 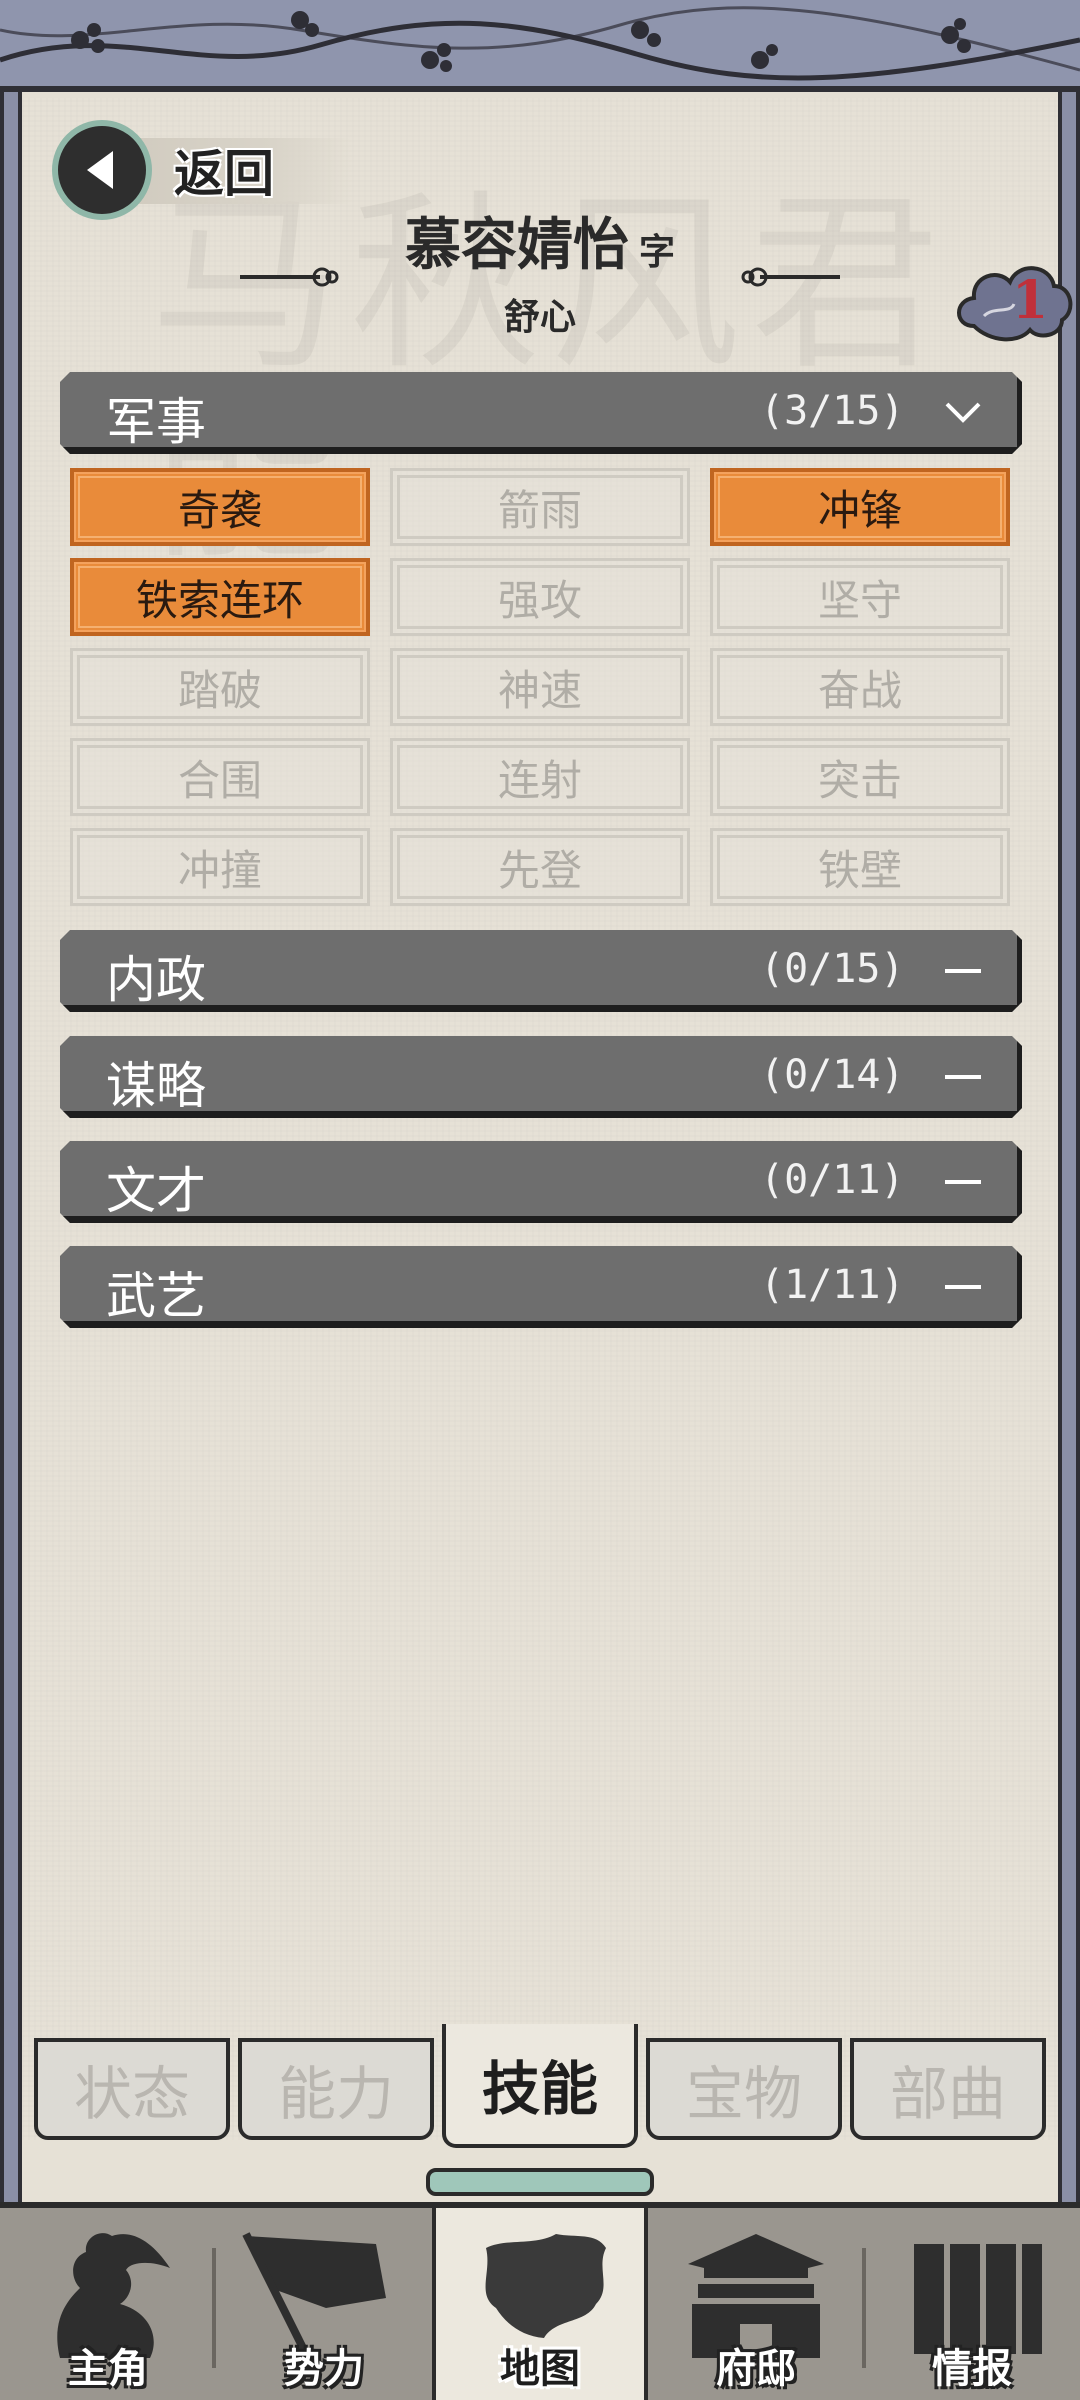 I want to click on category-title: 谋略, so click(x=156, y=1086).